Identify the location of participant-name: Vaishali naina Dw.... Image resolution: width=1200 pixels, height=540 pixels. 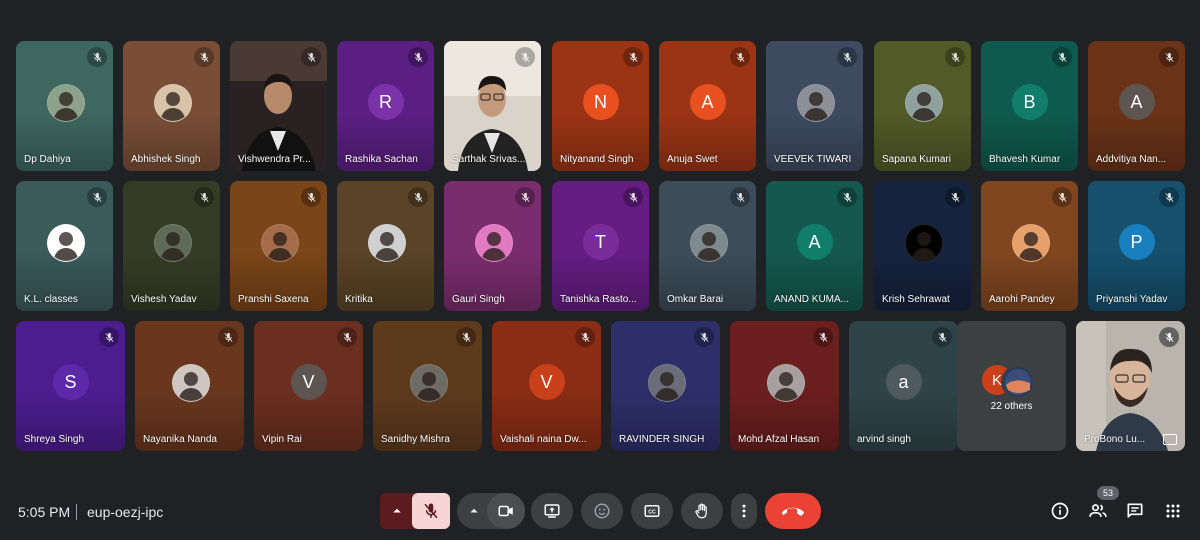
(543, 439).